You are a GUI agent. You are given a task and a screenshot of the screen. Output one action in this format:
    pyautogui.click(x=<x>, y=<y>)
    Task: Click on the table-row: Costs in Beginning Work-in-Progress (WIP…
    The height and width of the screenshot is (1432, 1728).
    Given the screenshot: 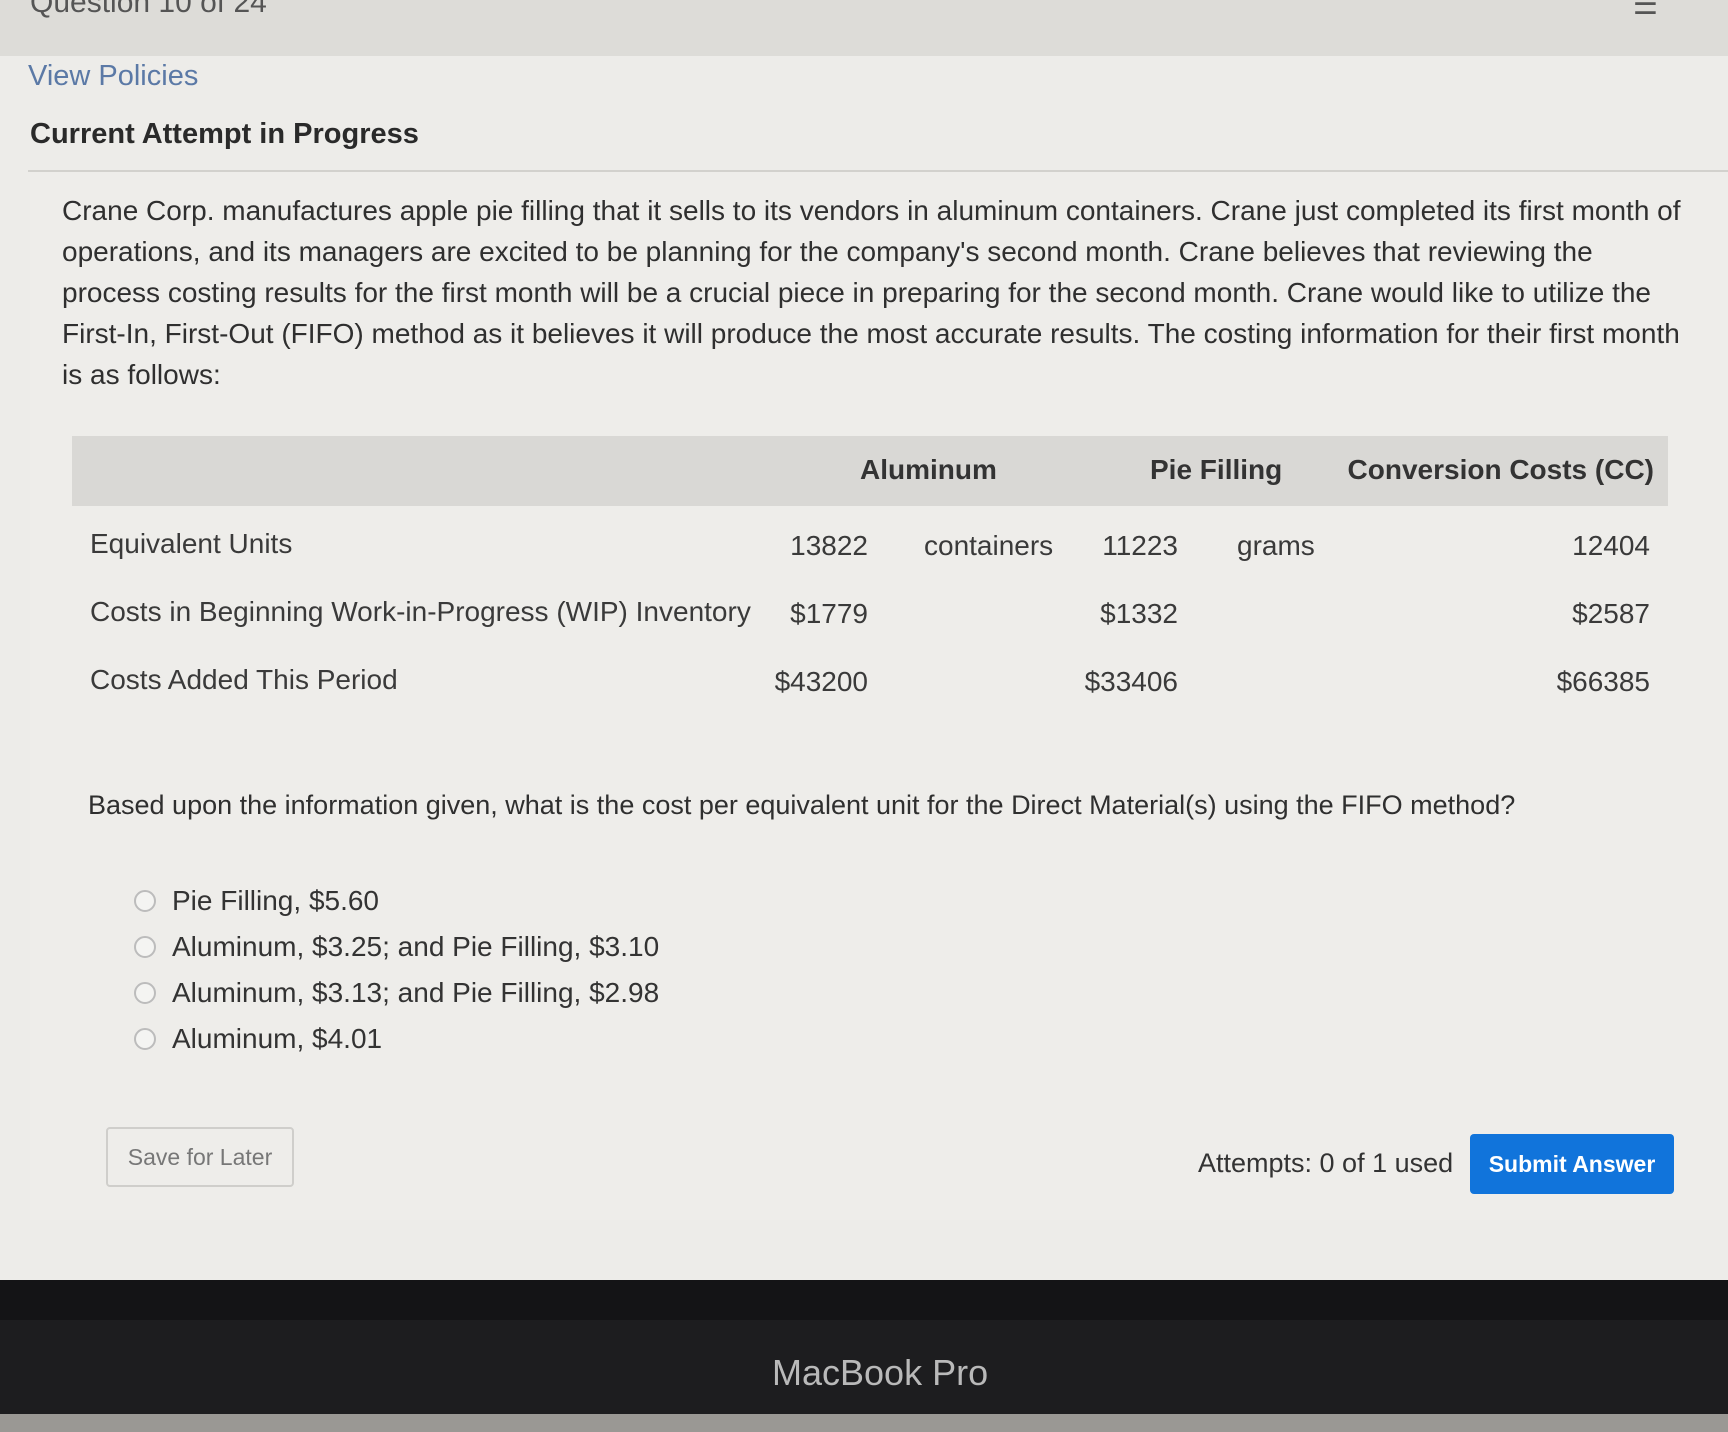 What is the action you would take?
    pyautogui.click(x=870, y=608)
    